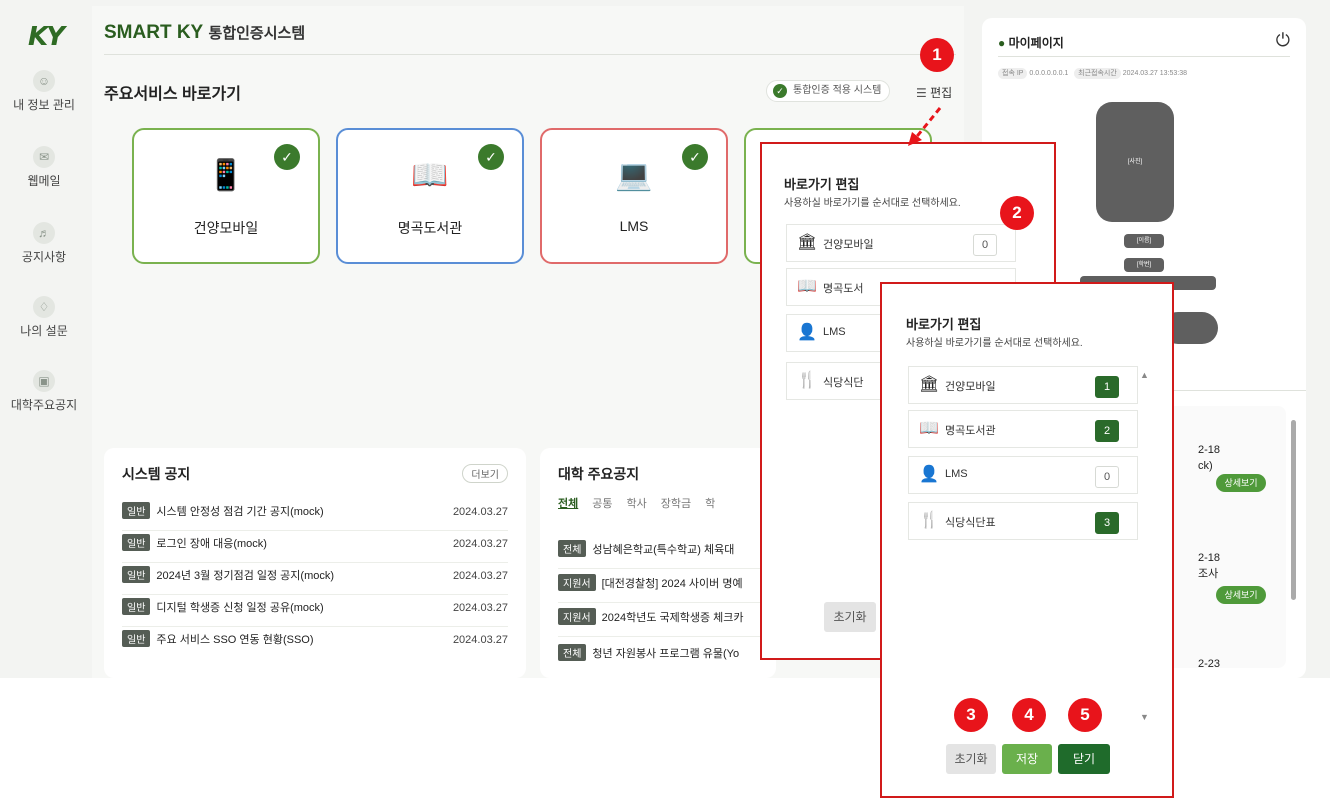 This screenshot has height=798, width=1330. I want to click on sidebar-item-my-info: ☺ 내 정보 관리, so click(44, 91).